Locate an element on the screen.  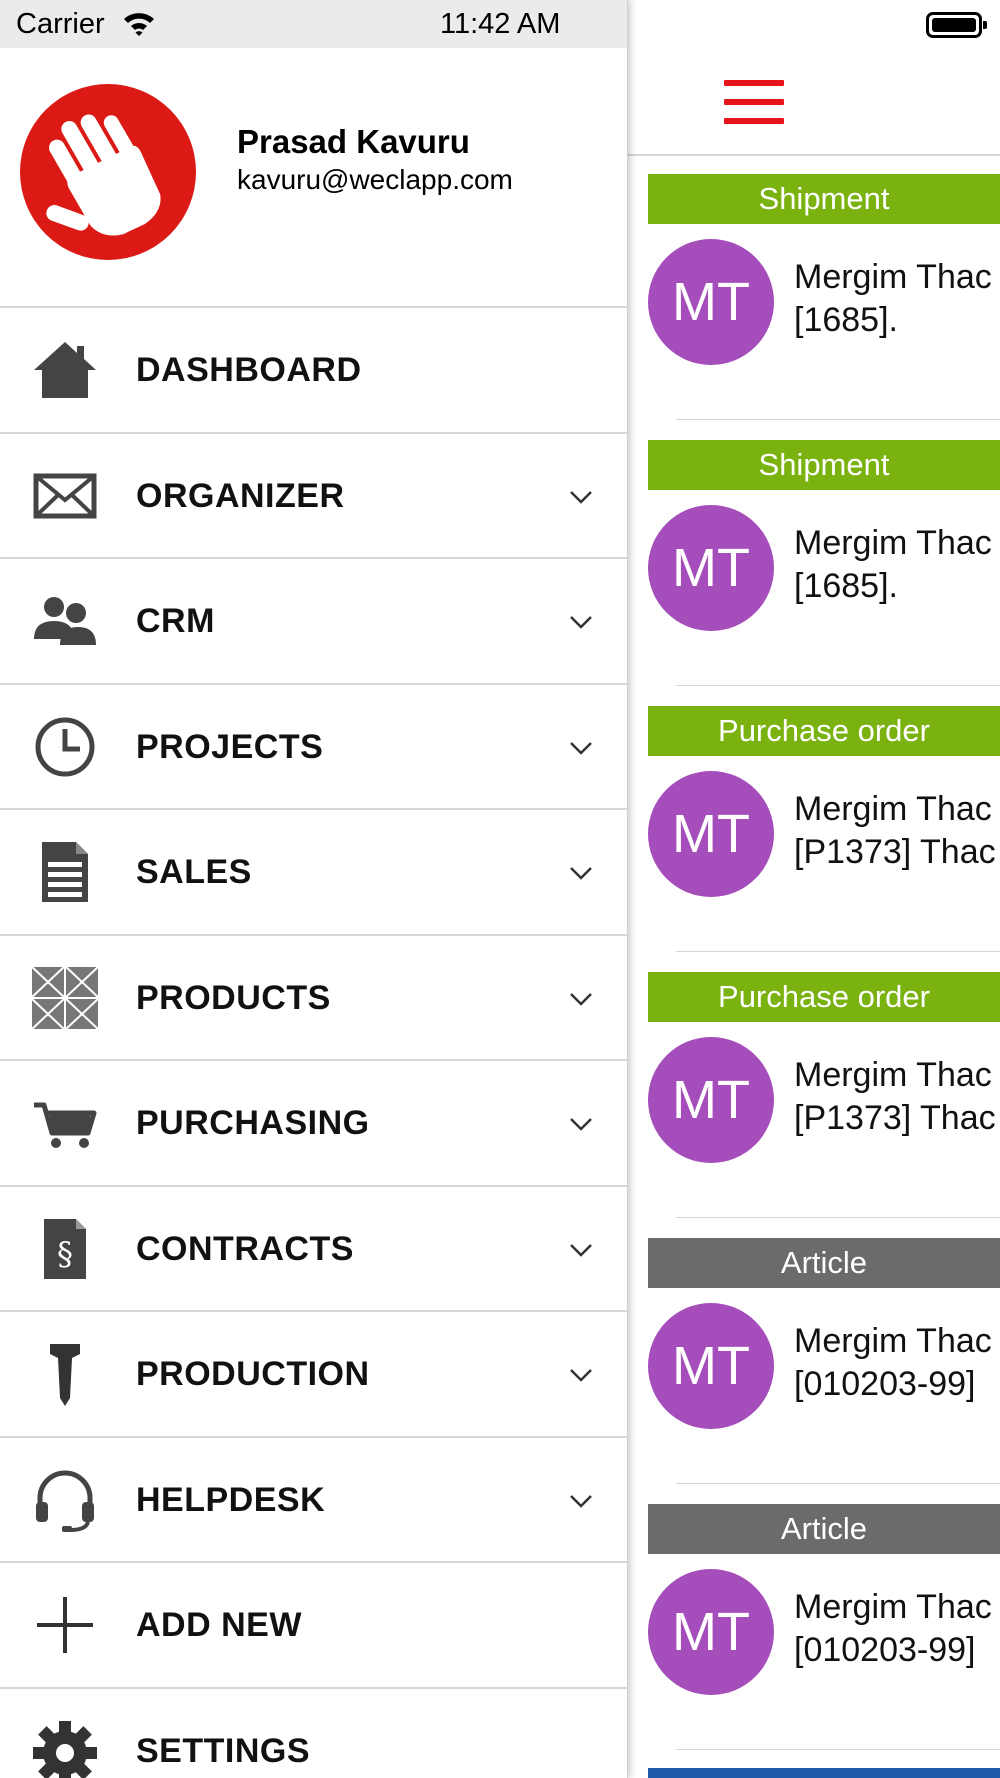
status-time: 11:42 AM is located at coordinates (500, 24).